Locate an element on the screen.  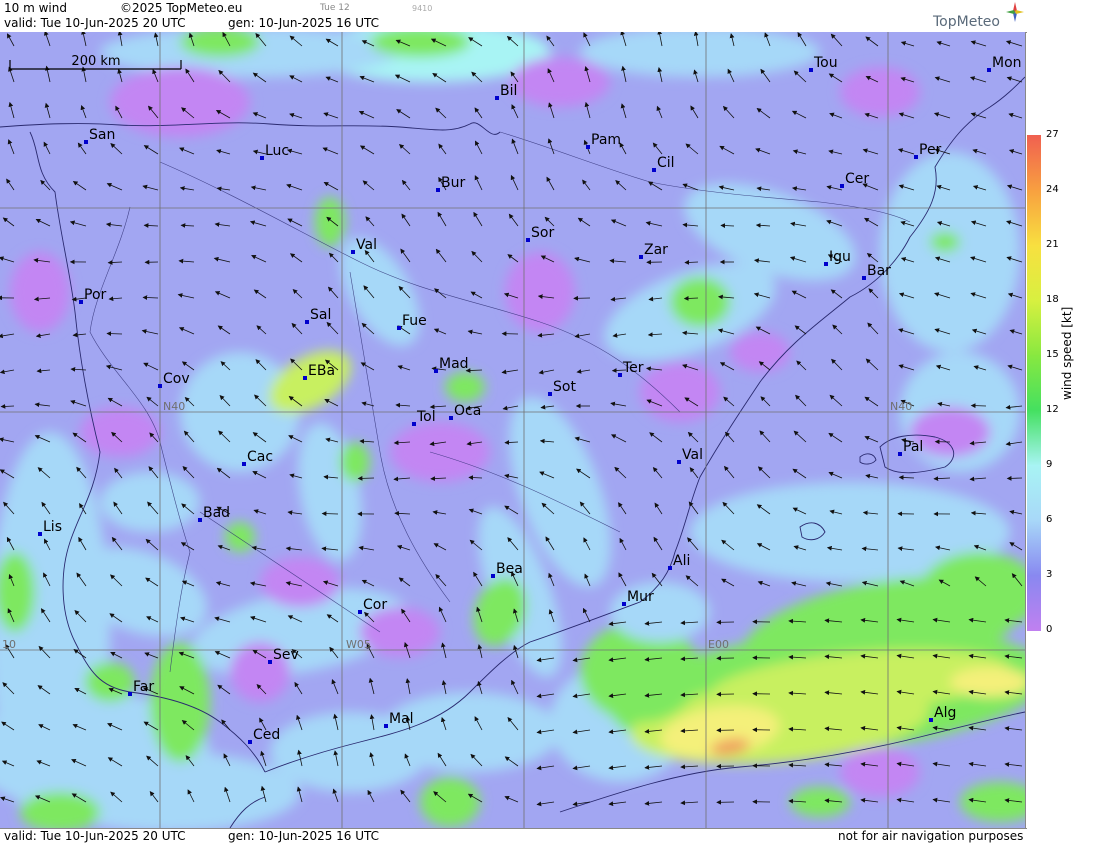
city-label: Cov is located at coordinates (176, 379).